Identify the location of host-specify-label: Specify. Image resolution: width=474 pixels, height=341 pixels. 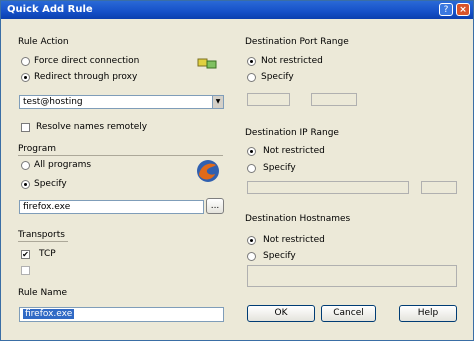
(279, 256).